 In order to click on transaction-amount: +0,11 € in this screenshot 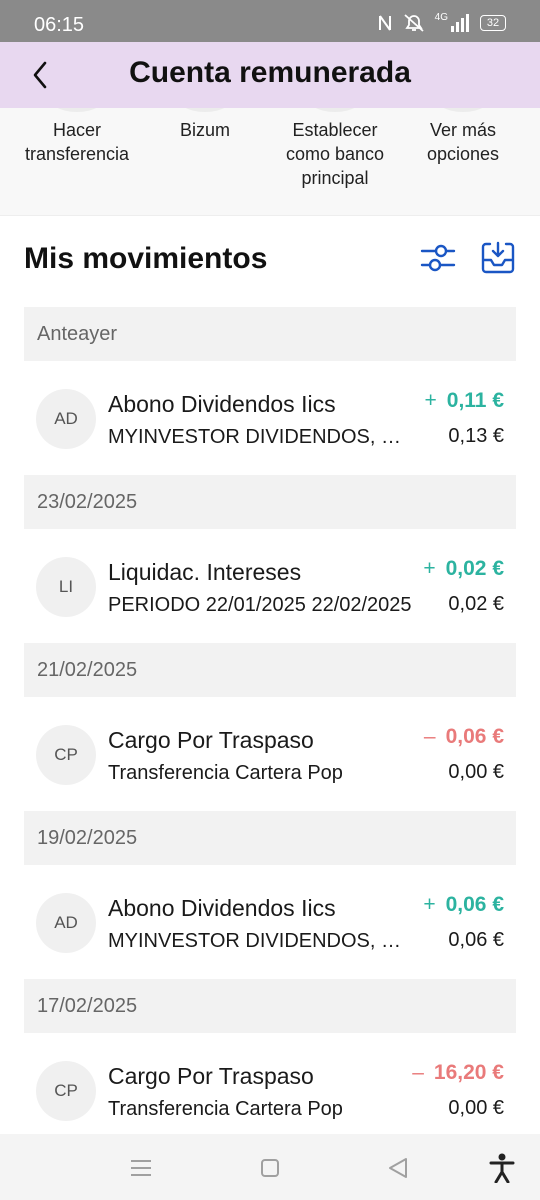, I will do `click(465, 401)`.